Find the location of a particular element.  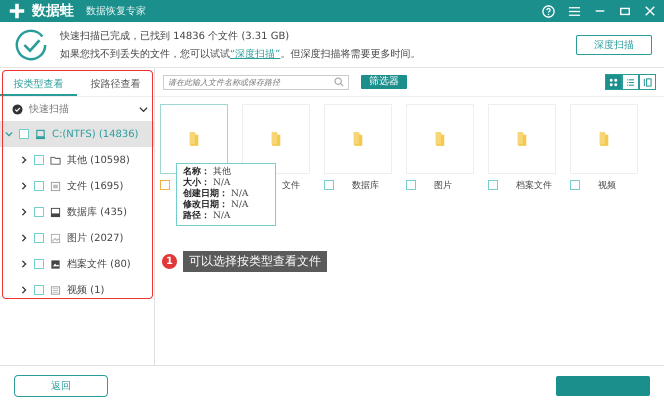

scan-status-text: 快速扫描已完成，已找到 14836 个文件 (3.31 GB) is located at coordinates (175, 36).